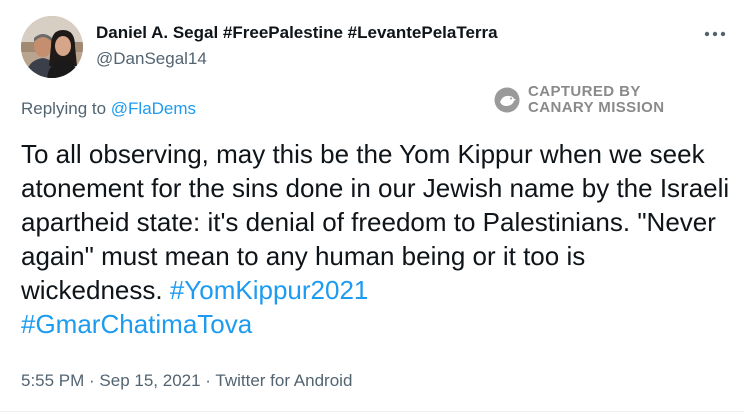 Image resolution: width=744 pixels, height=412 pixels. What do you see at coordinates (149, 380) in the screenshot?
I see `tweet-date: Sep 15, 2021` at bounding box center [149, 380].